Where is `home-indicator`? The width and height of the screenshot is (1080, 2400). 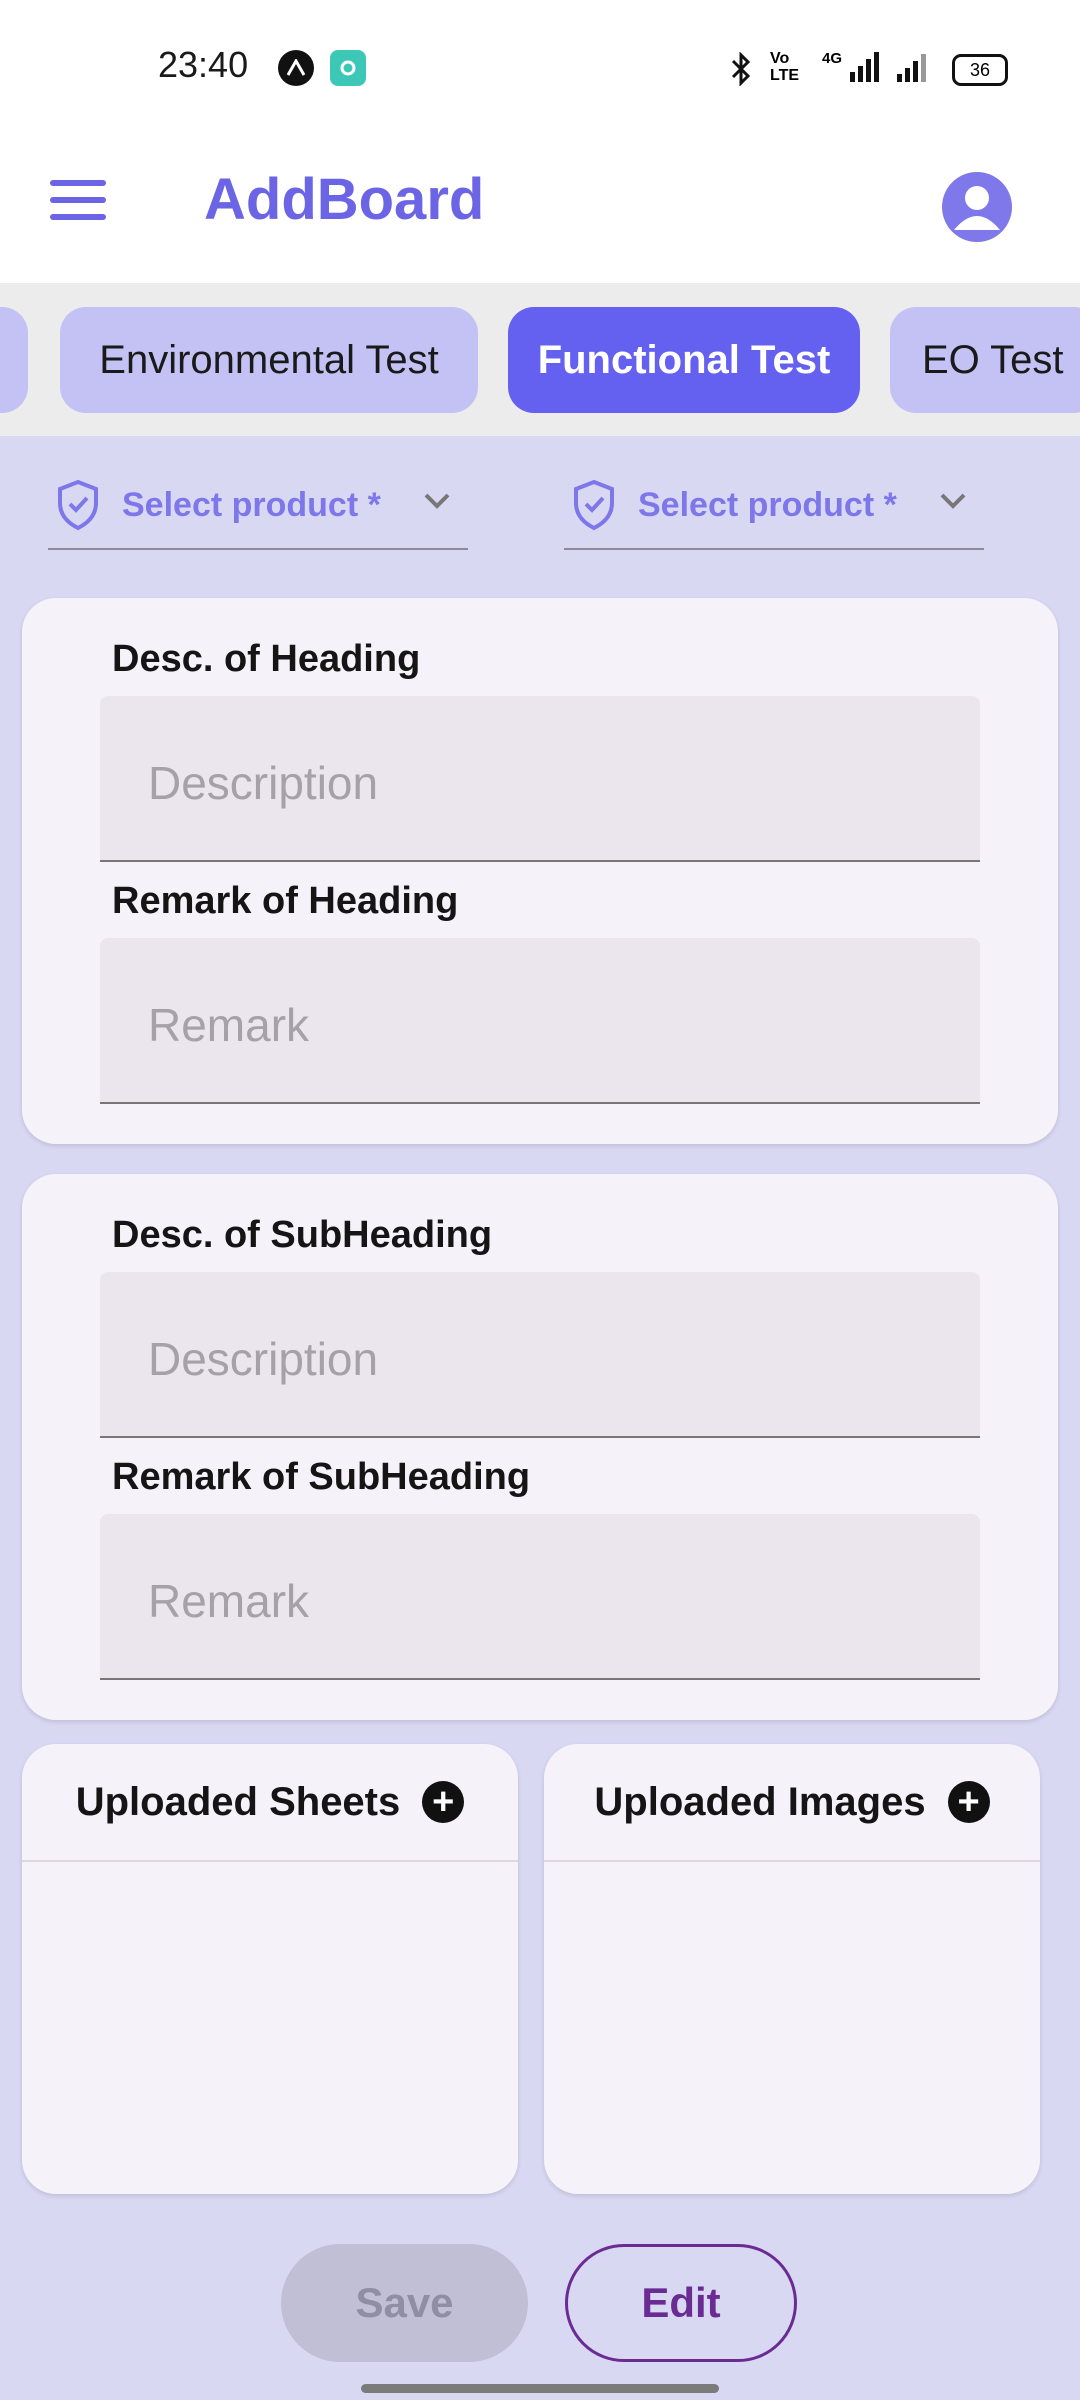
home-indicator is located at coordinates (540, 2388).